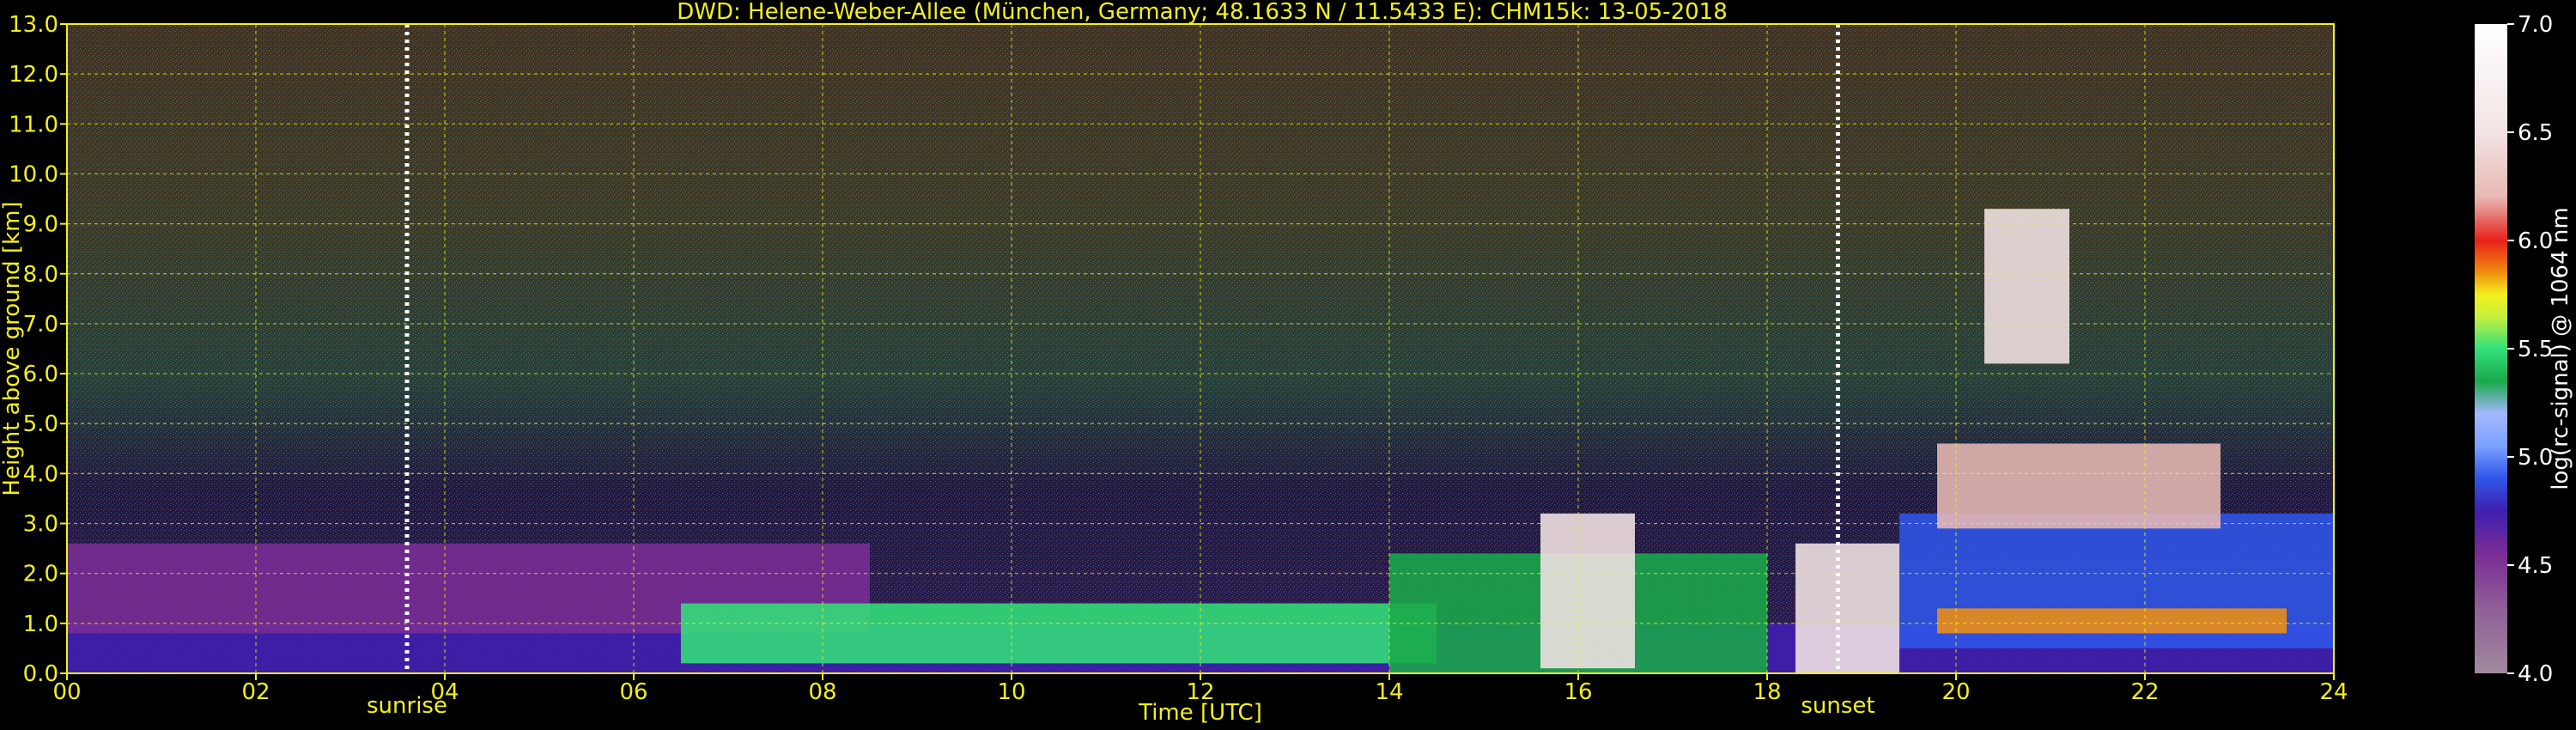  What do you see at coordinates (40, 325) in the screenshot?
I see `y-tick-label: 7.0` at bounding box center [40, 325].